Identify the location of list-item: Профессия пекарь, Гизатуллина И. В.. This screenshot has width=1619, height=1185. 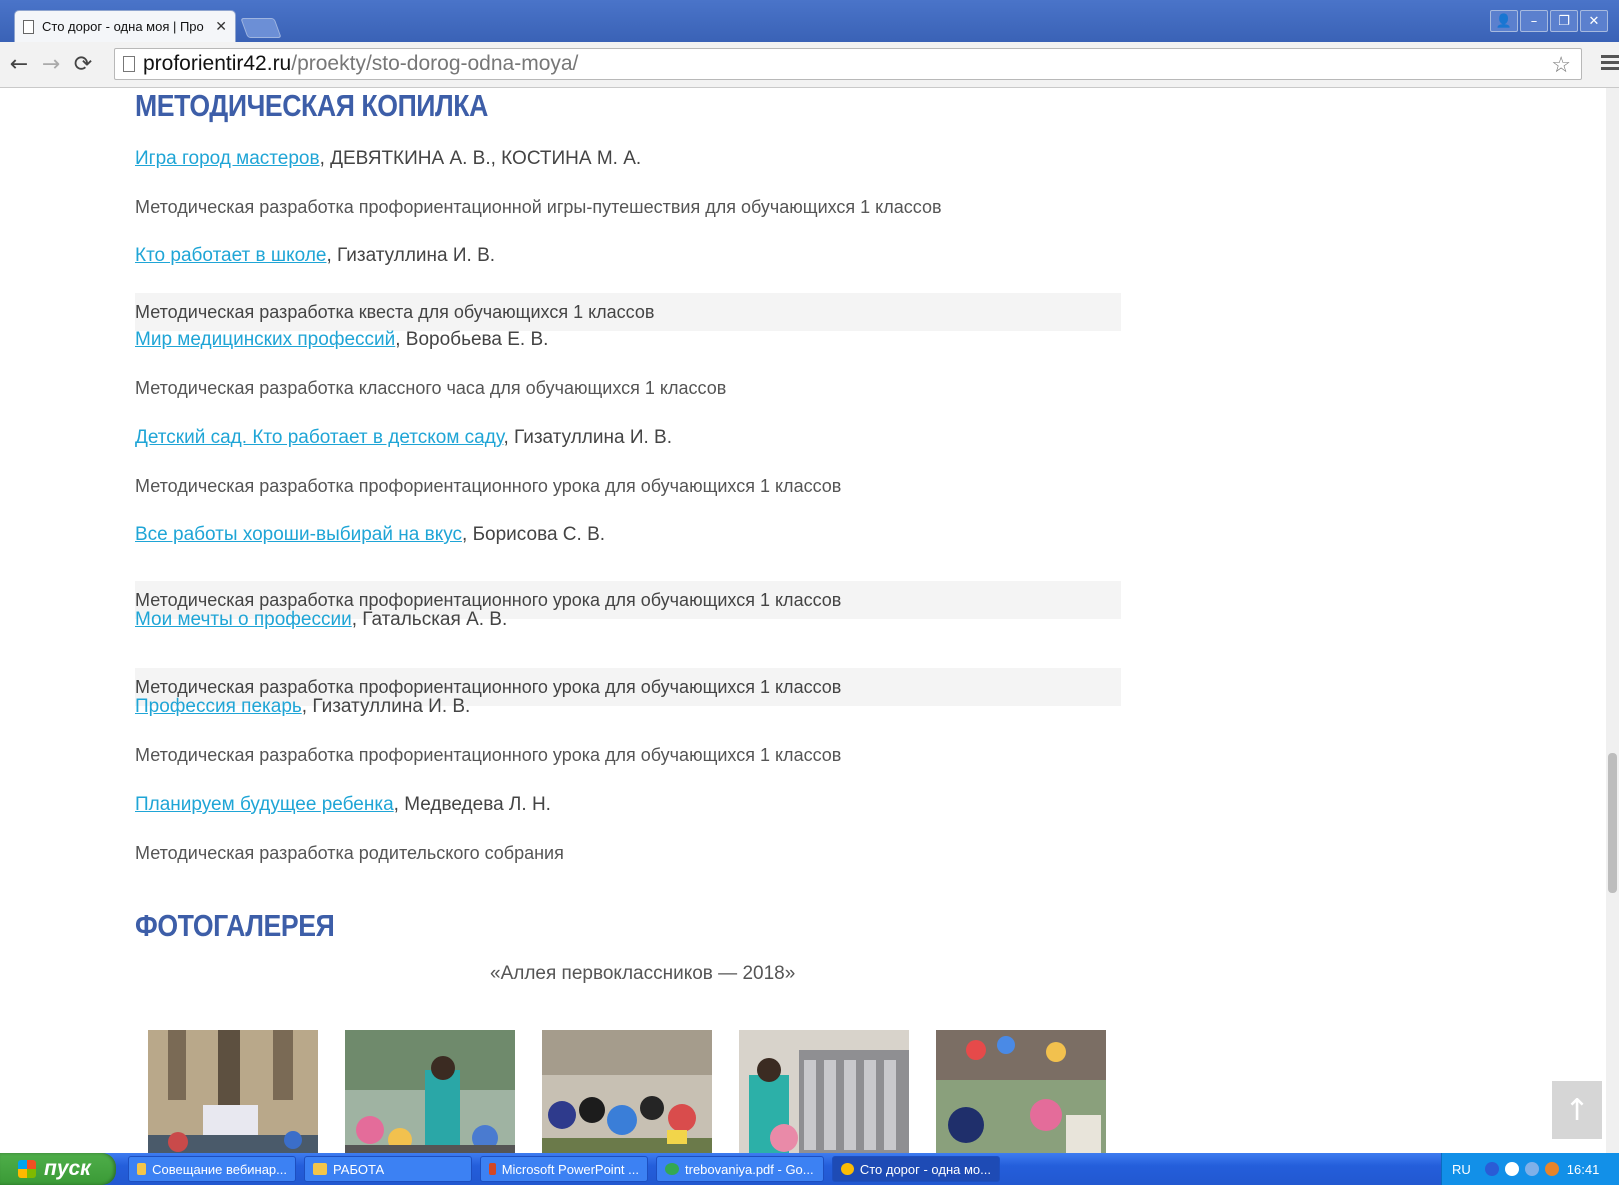
(302, 707).